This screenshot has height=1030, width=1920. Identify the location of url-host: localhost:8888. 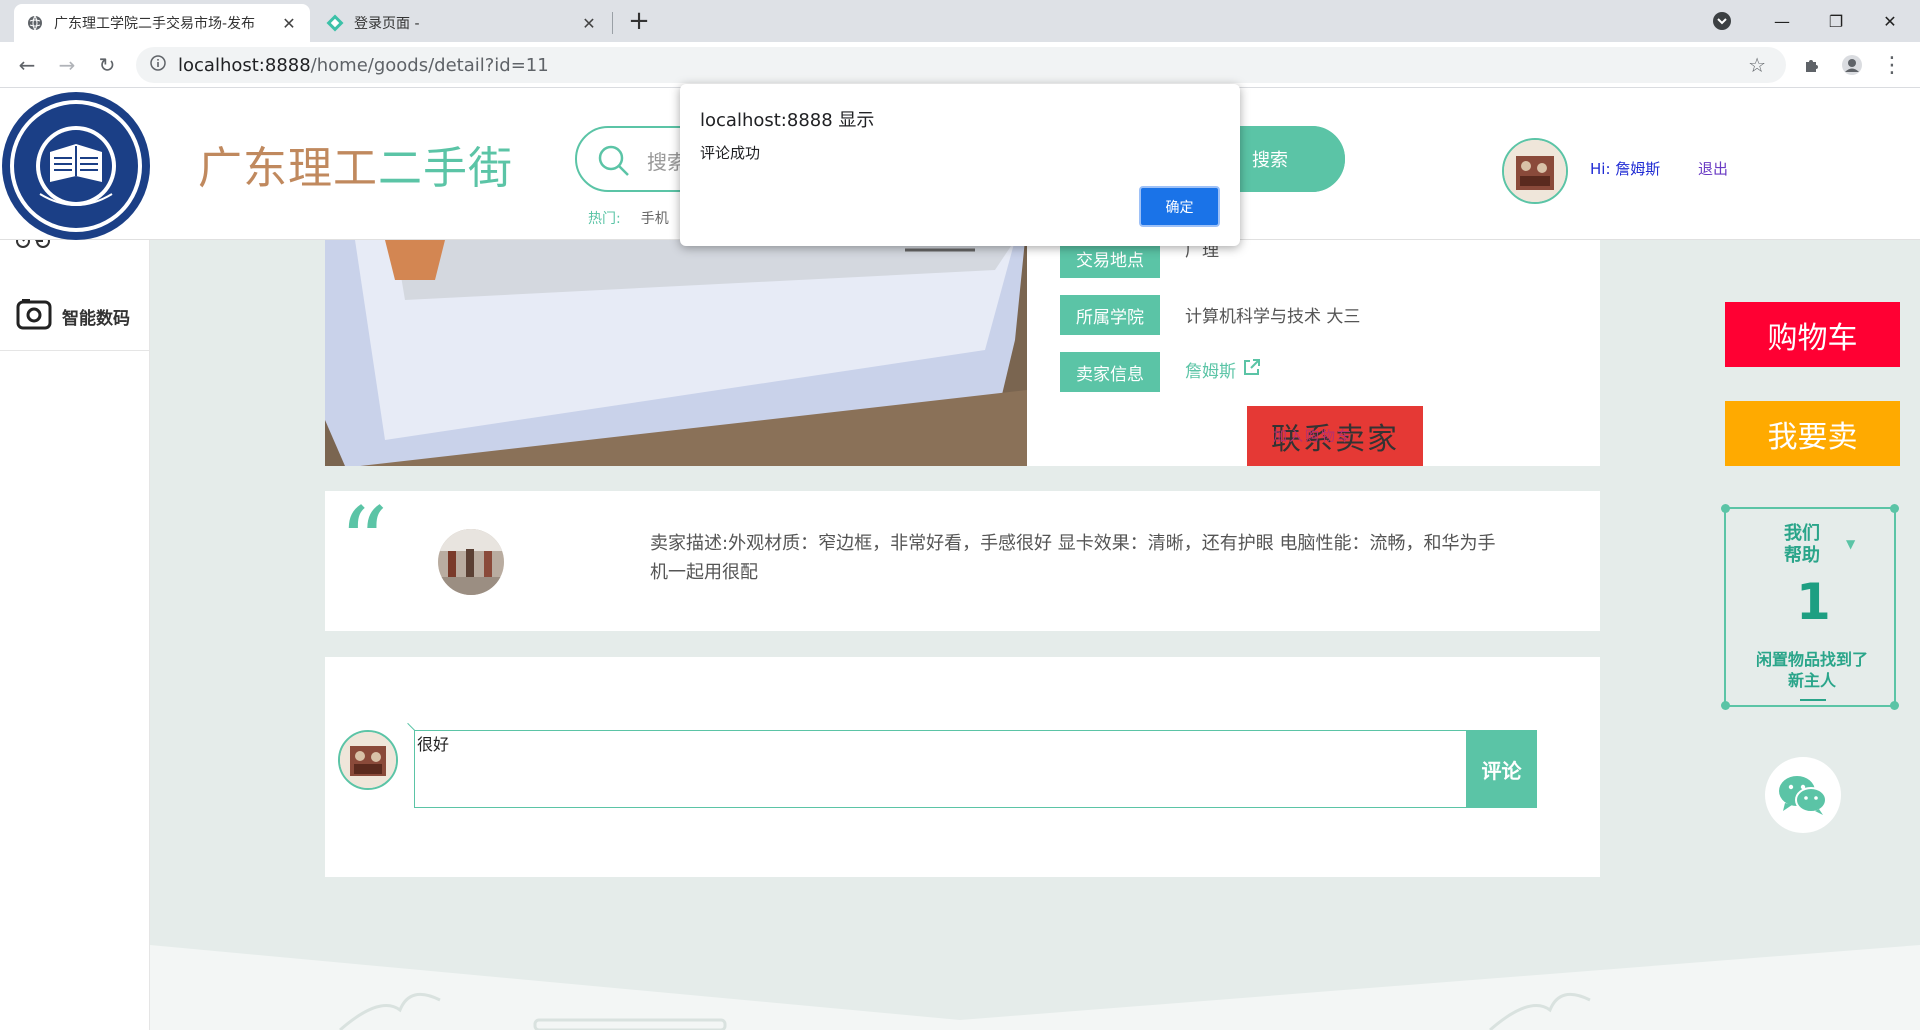
(244, 65).